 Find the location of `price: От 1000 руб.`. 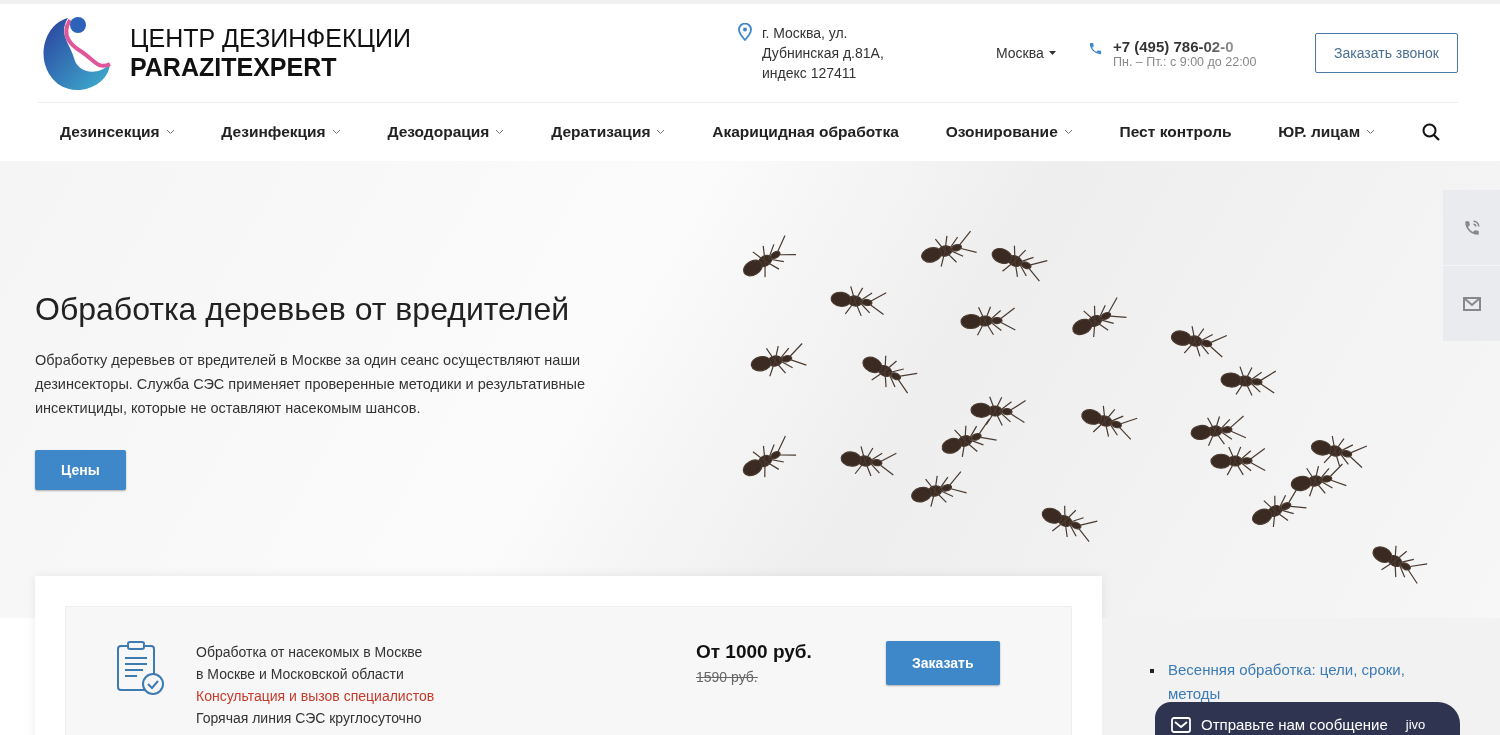

price: От 1000 руб. is located at coordinates (754, 652).